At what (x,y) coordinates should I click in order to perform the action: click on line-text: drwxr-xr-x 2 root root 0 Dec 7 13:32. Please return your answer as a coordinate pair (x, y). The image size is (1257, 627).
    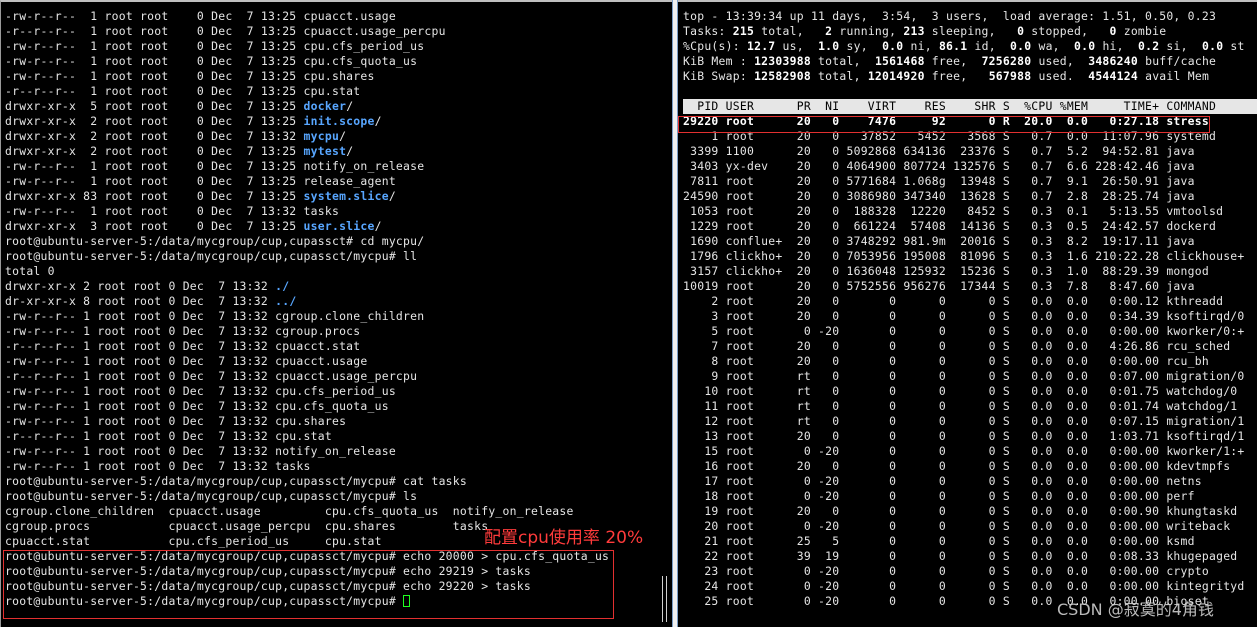
    Looking at the image, I should click on (154, 136).